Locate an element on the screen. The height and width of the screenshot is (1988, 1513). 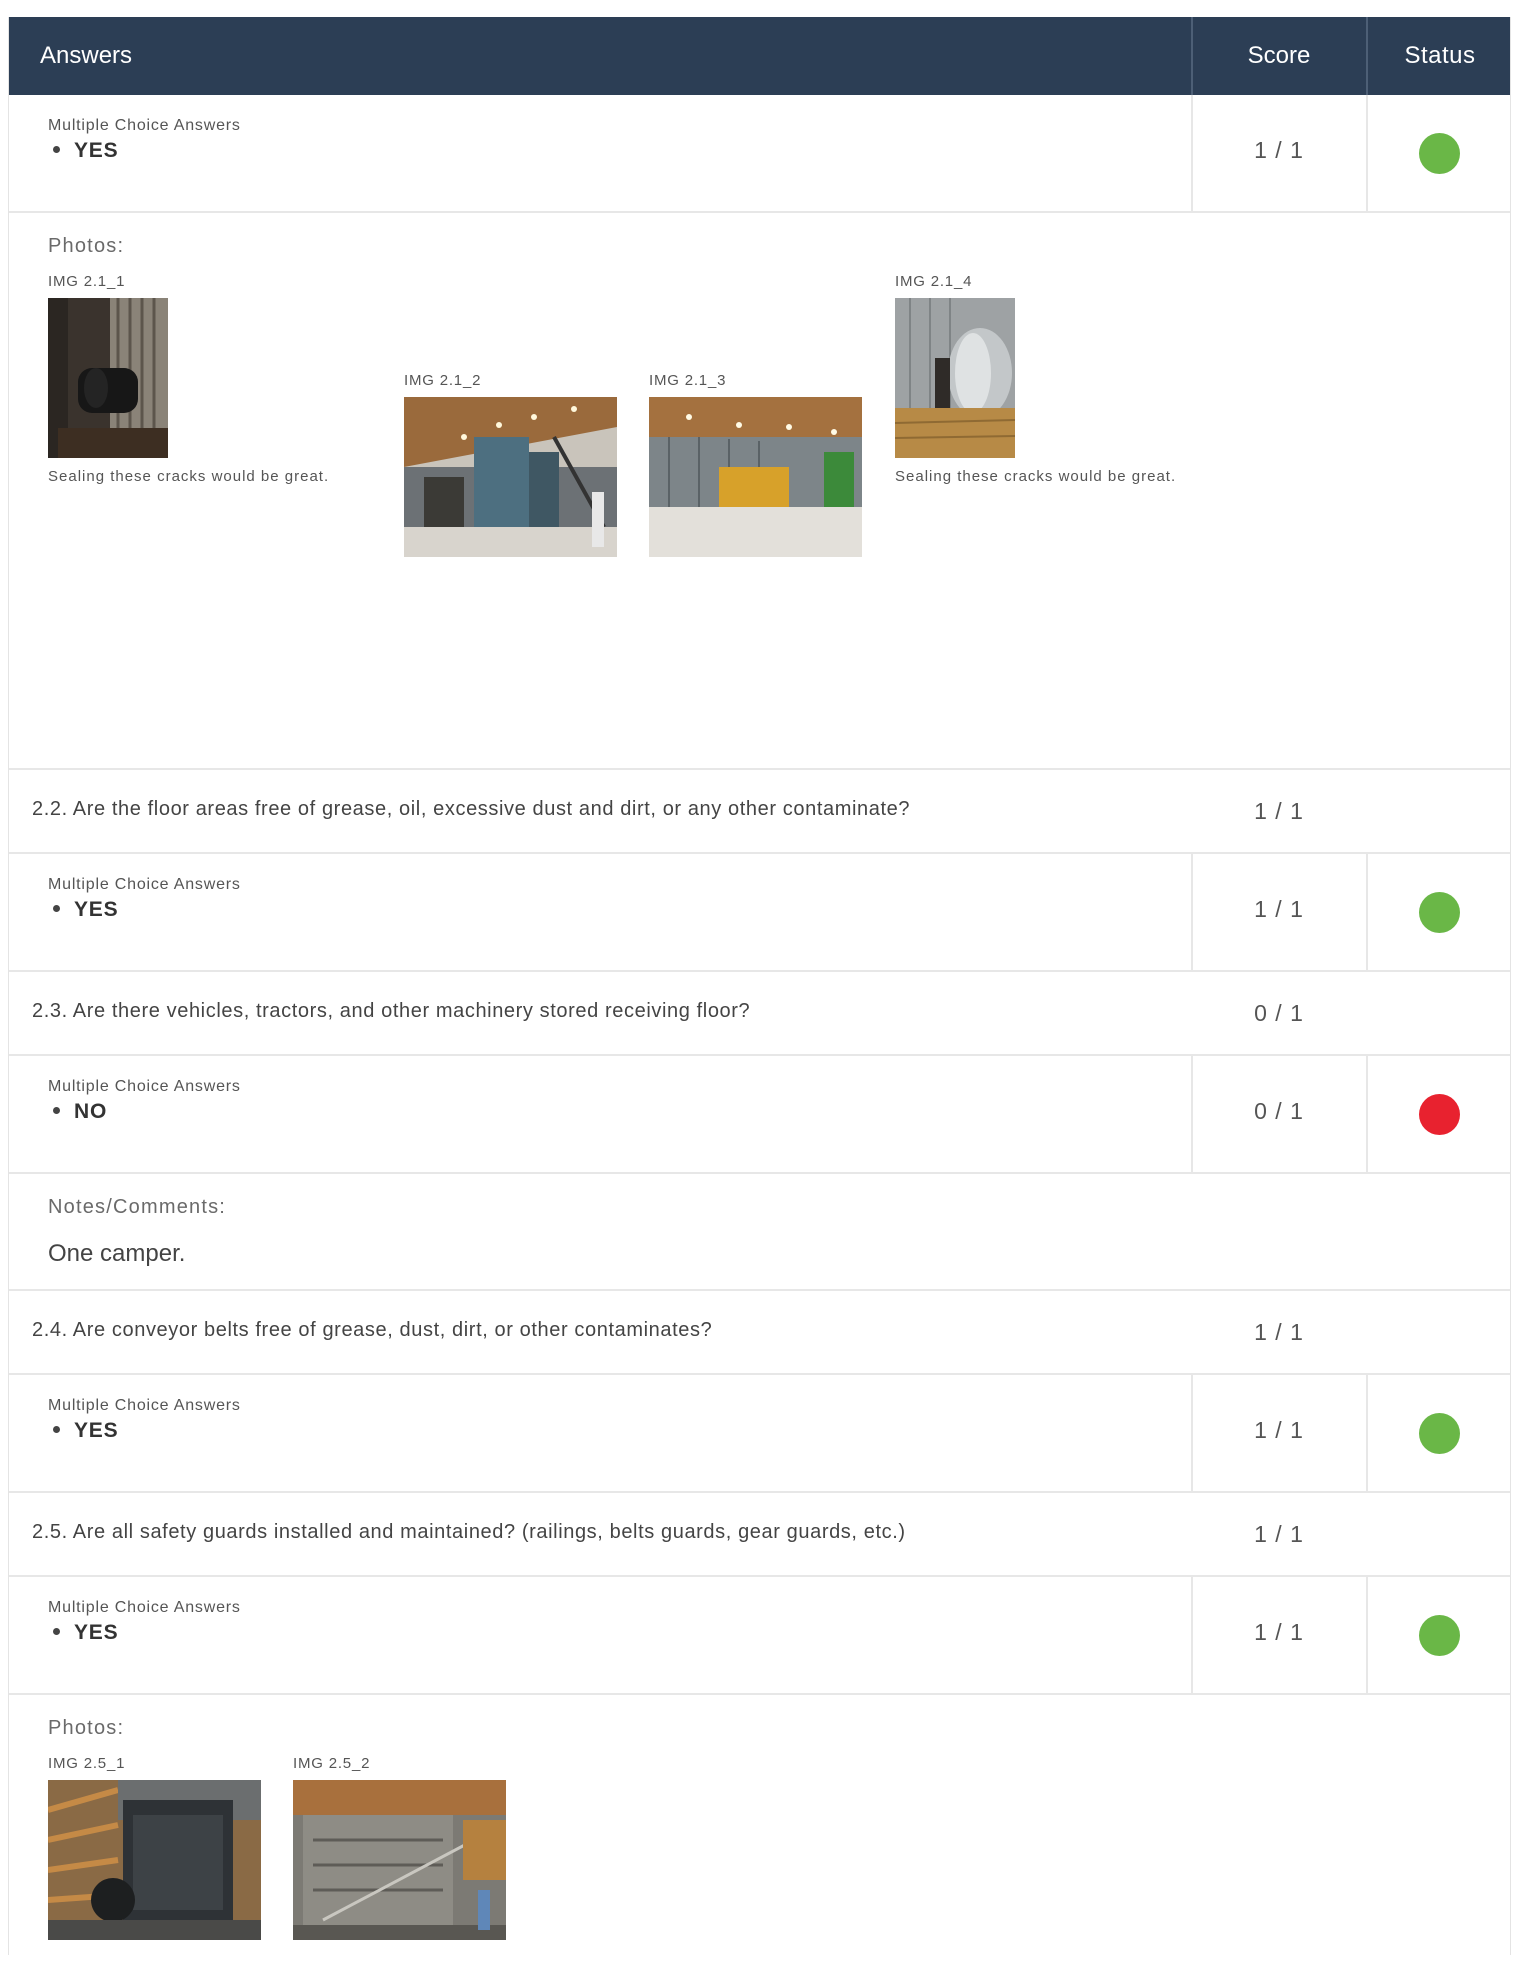
photo-2-5-1: IMG 2.5_1 is located at coordinates (154, 1847).